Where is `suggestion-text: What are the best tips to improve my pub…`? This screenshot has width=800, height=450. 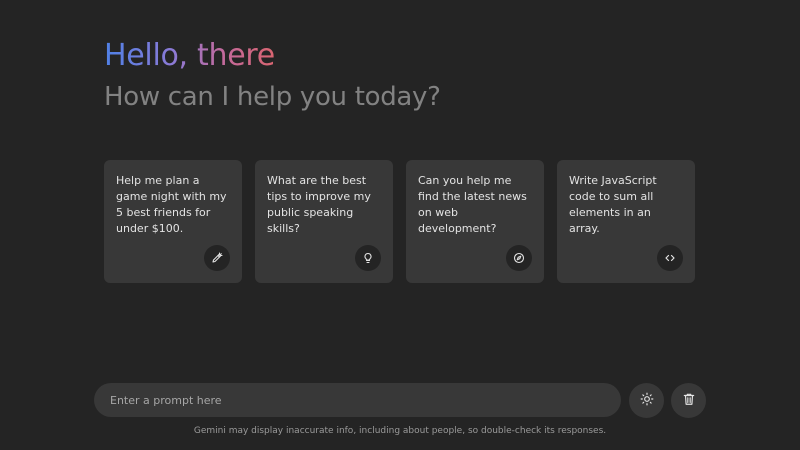 suggestion-text: What are the best tips to improve my pub… is located at coordinates (319, 204).